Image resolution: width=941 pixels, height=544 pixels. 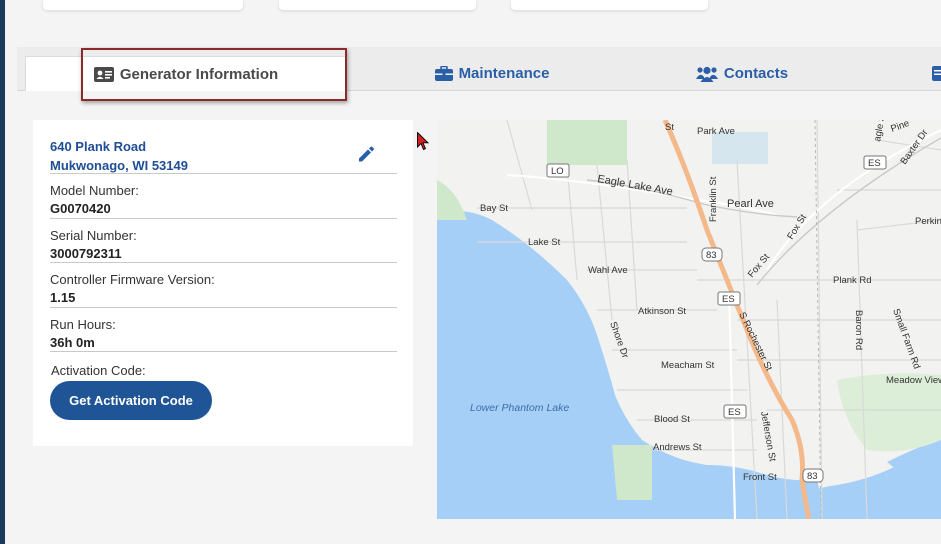 What do you see at coordinates (906, 338) in the screenshot?
I see `label-small-farm-rd: Small Farm Rd` at bounding box center [906, 338].